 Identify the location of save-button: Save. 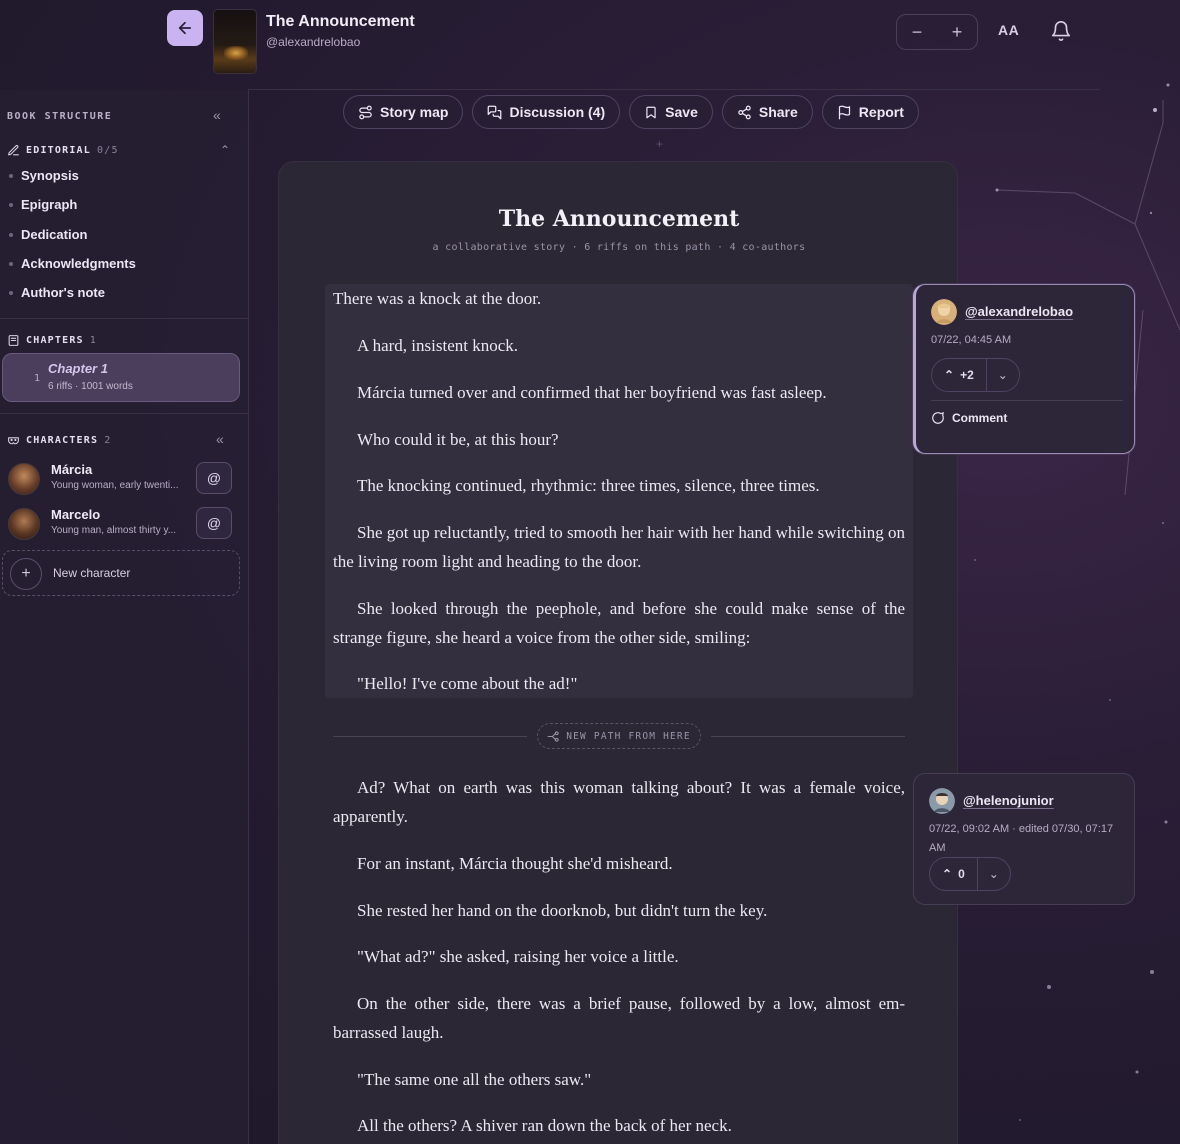
(671, 112).